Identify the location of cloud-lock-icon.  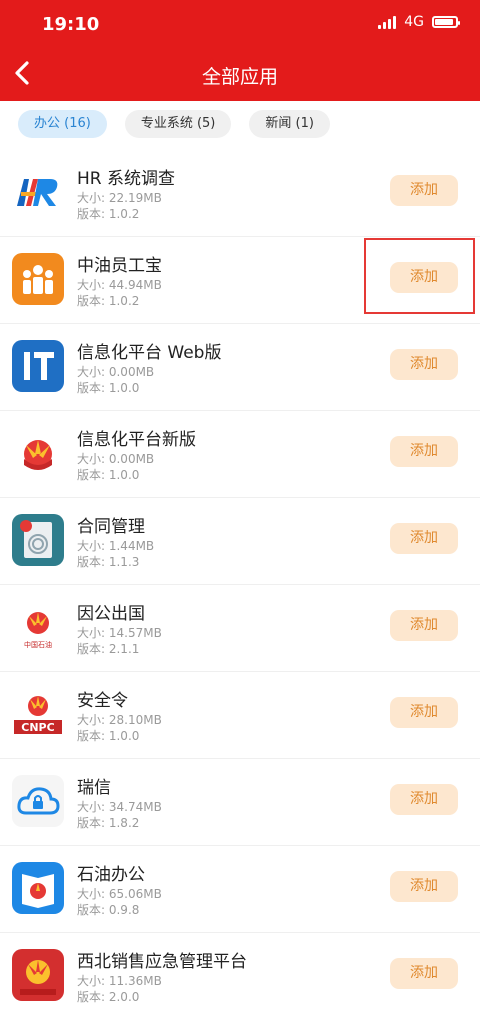
(38, 801).